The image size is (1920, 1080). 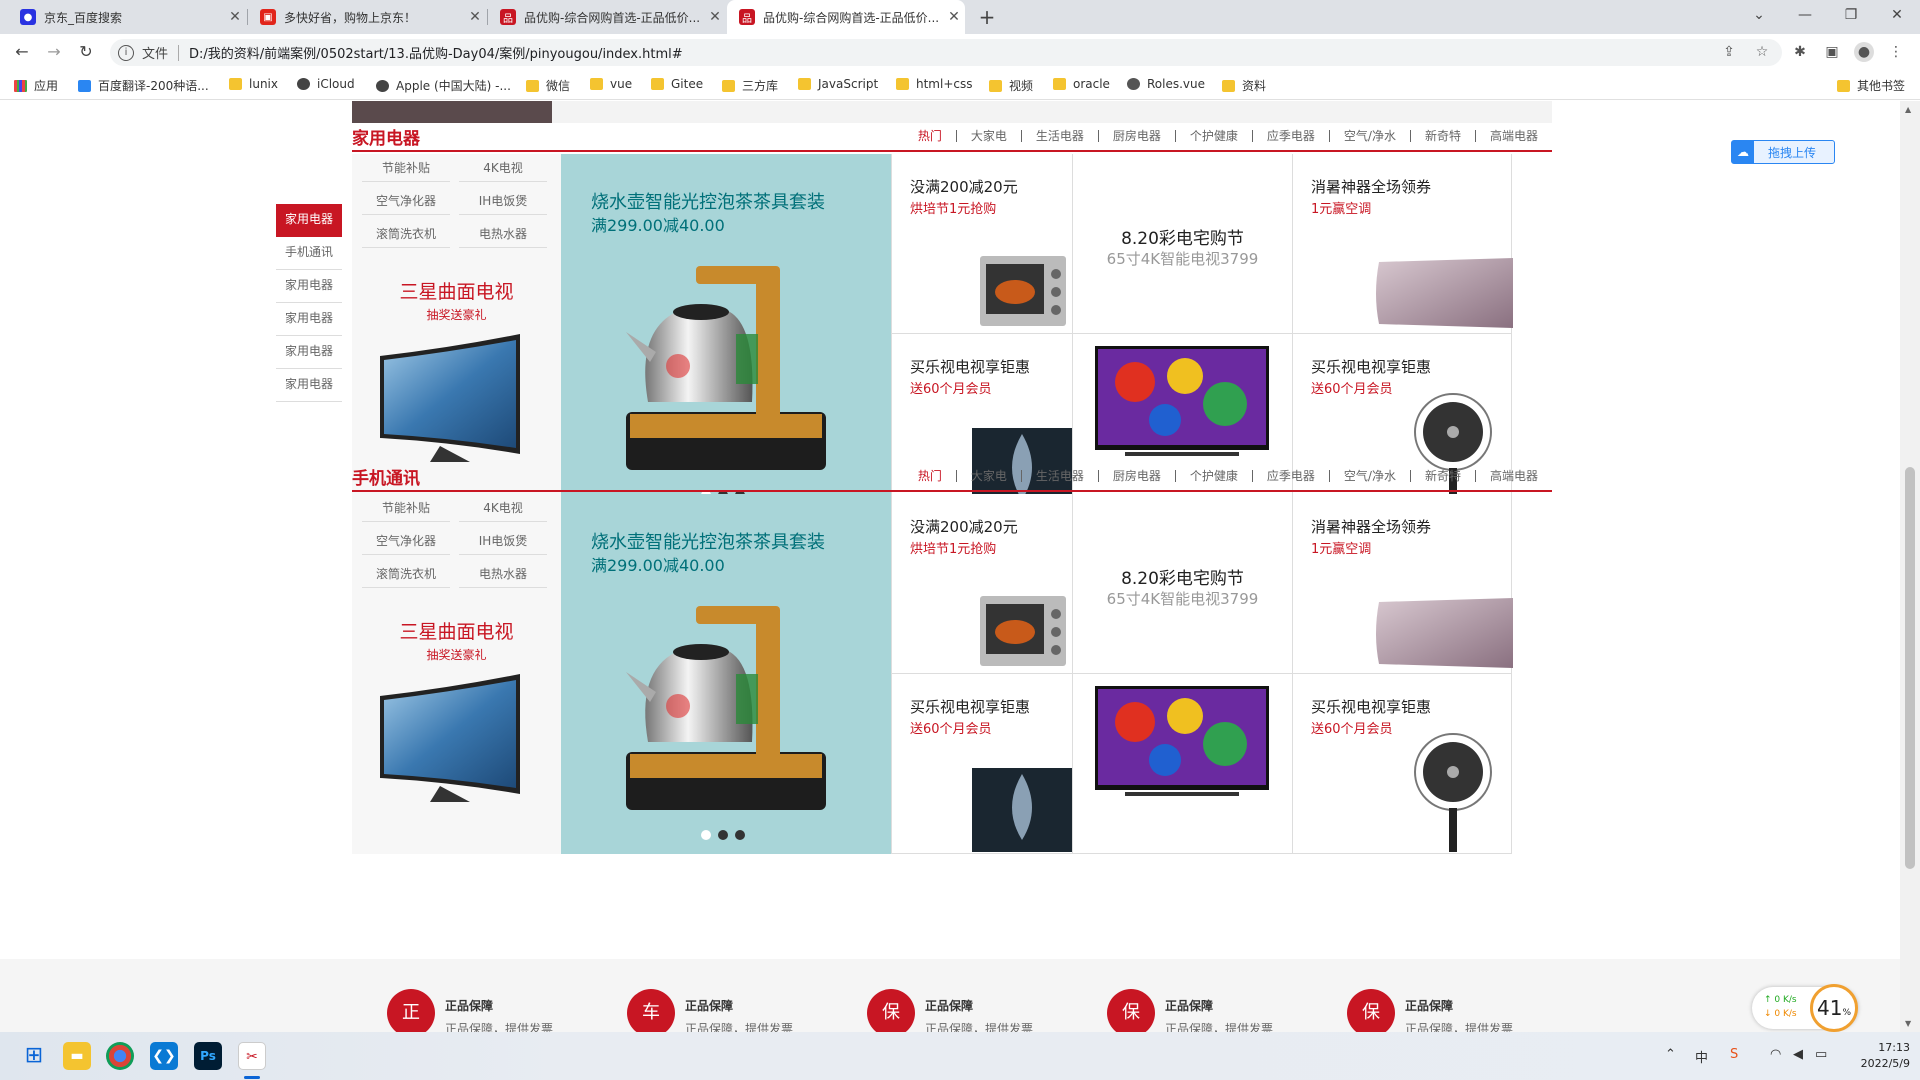 I want to click on forward-icon: →, so click(x=54, y=52).